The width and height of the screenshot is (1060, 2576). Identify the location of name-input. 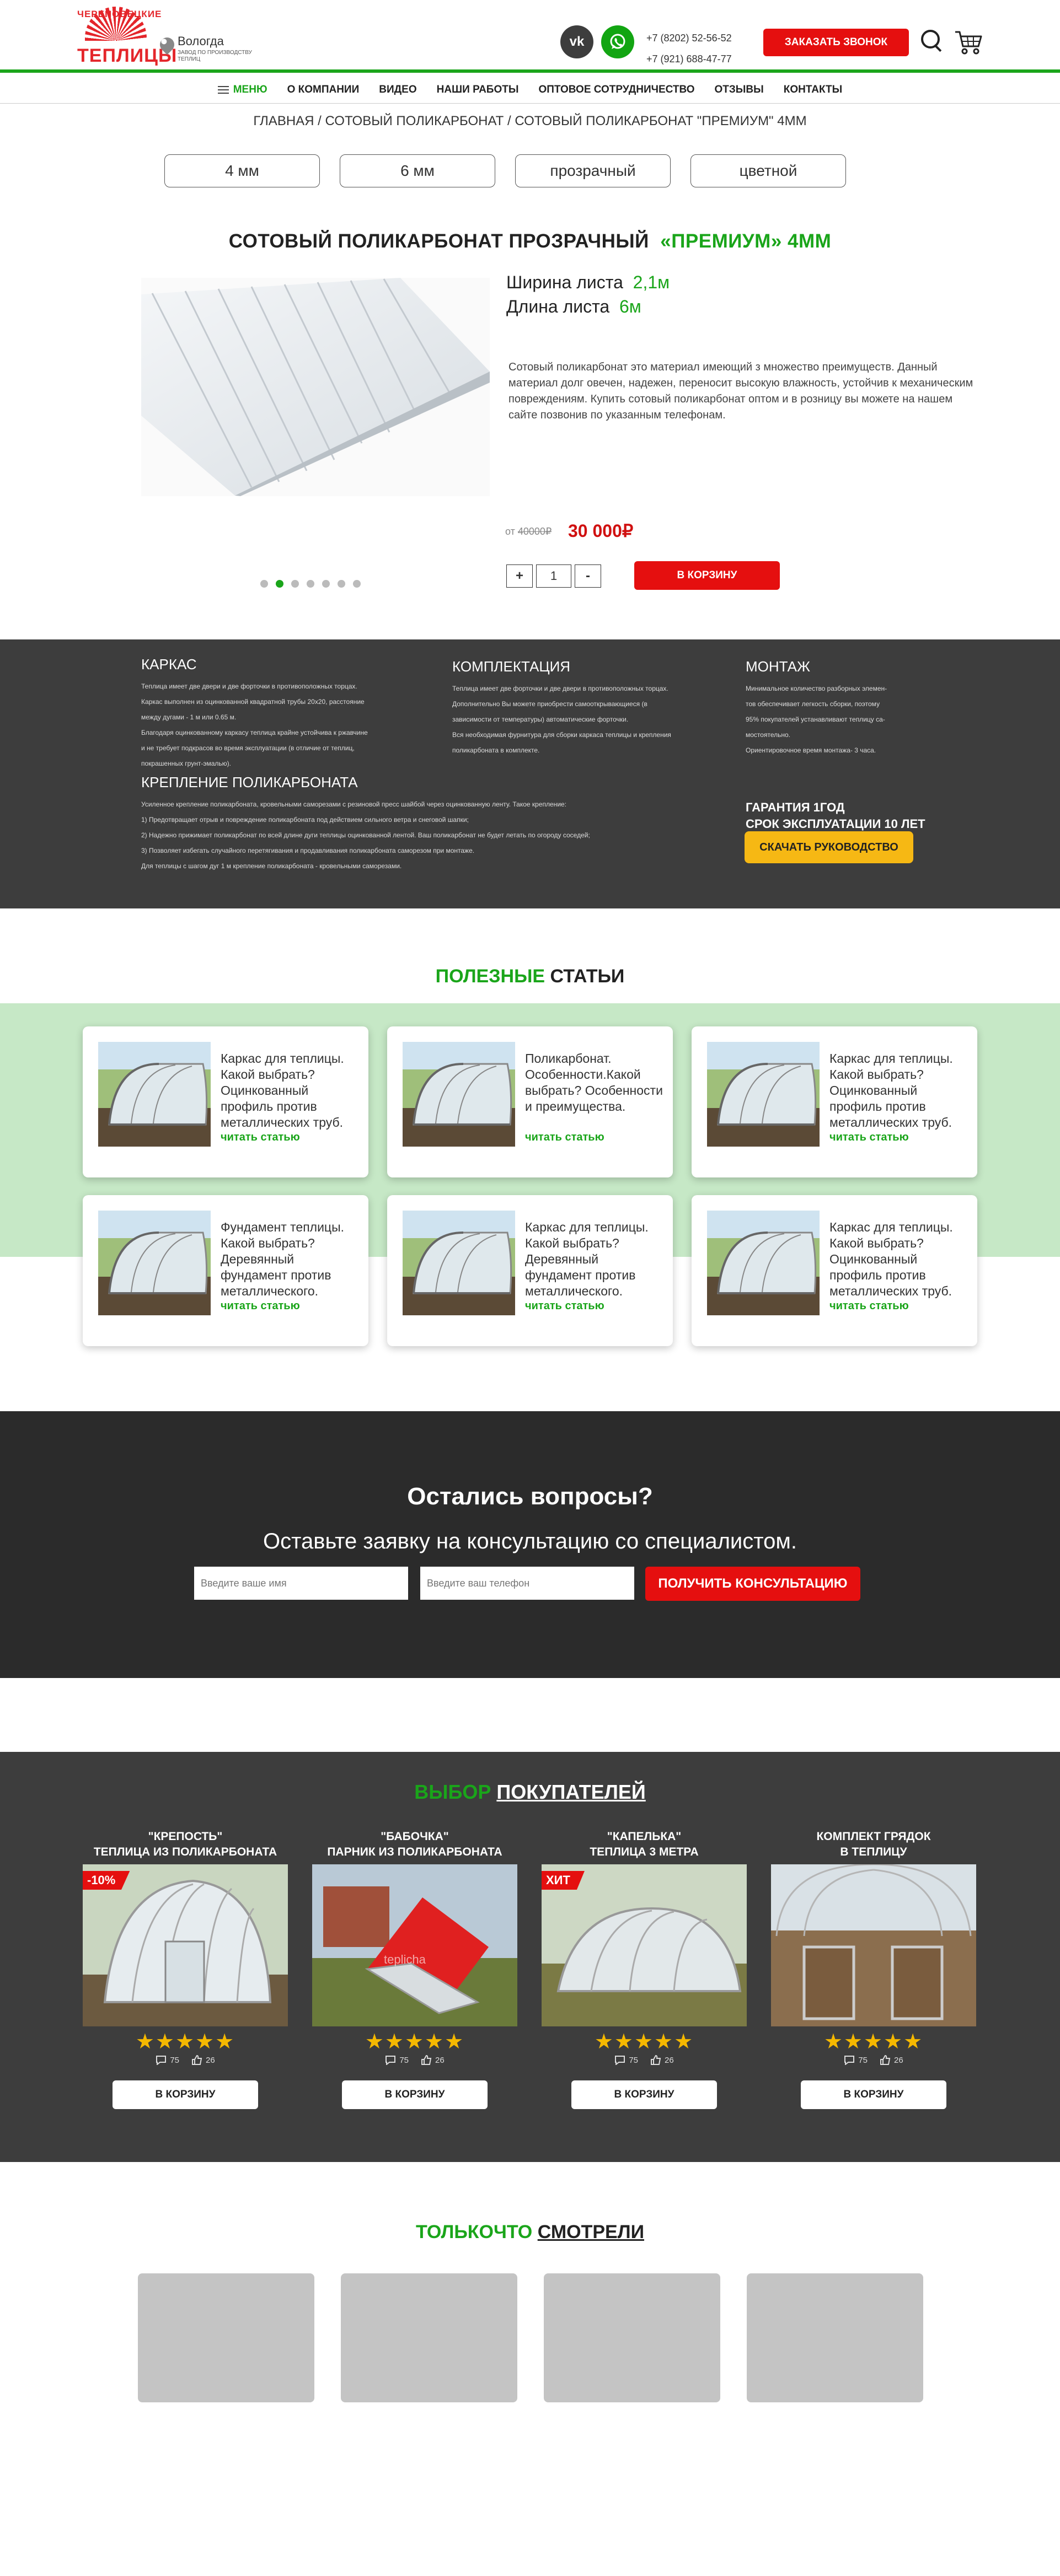
(301, 1583).